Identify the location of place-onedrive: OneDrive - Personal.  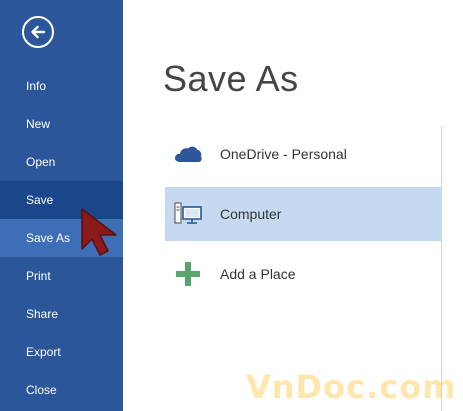
(303, 154).